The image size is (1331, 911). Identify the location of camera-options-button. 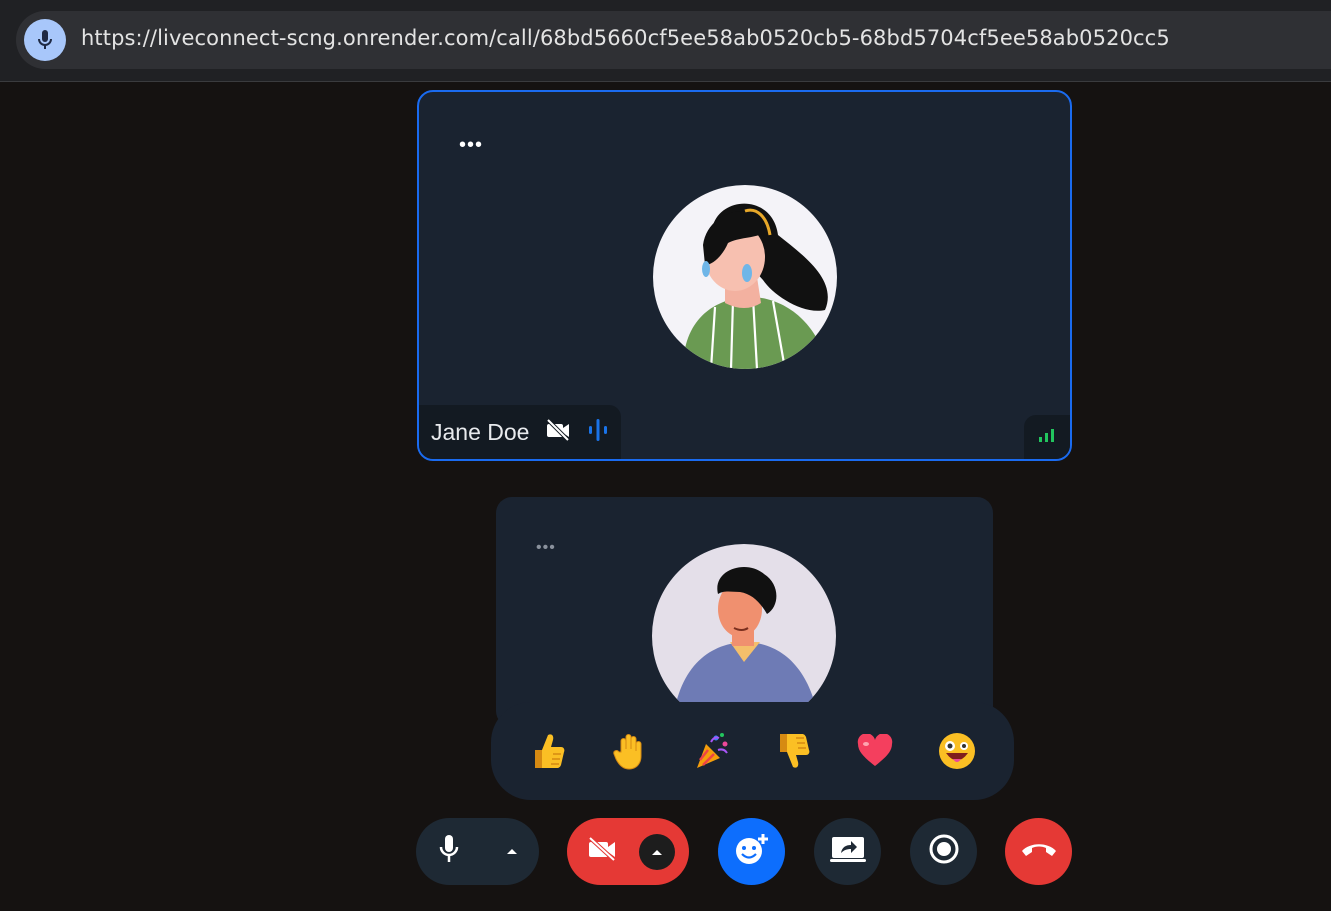
(657, 851).